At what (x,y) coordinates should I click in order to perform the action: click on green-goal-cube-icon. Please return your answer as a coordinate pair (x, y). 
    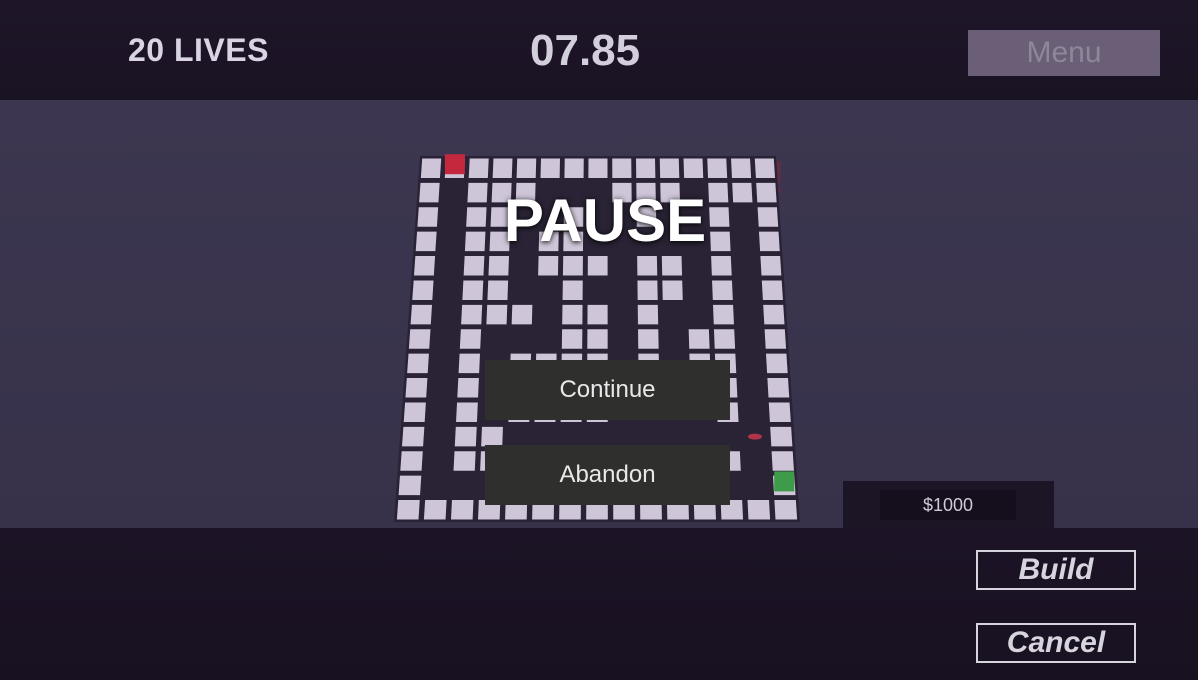
    Looking at the image, I should click on (784, 481).